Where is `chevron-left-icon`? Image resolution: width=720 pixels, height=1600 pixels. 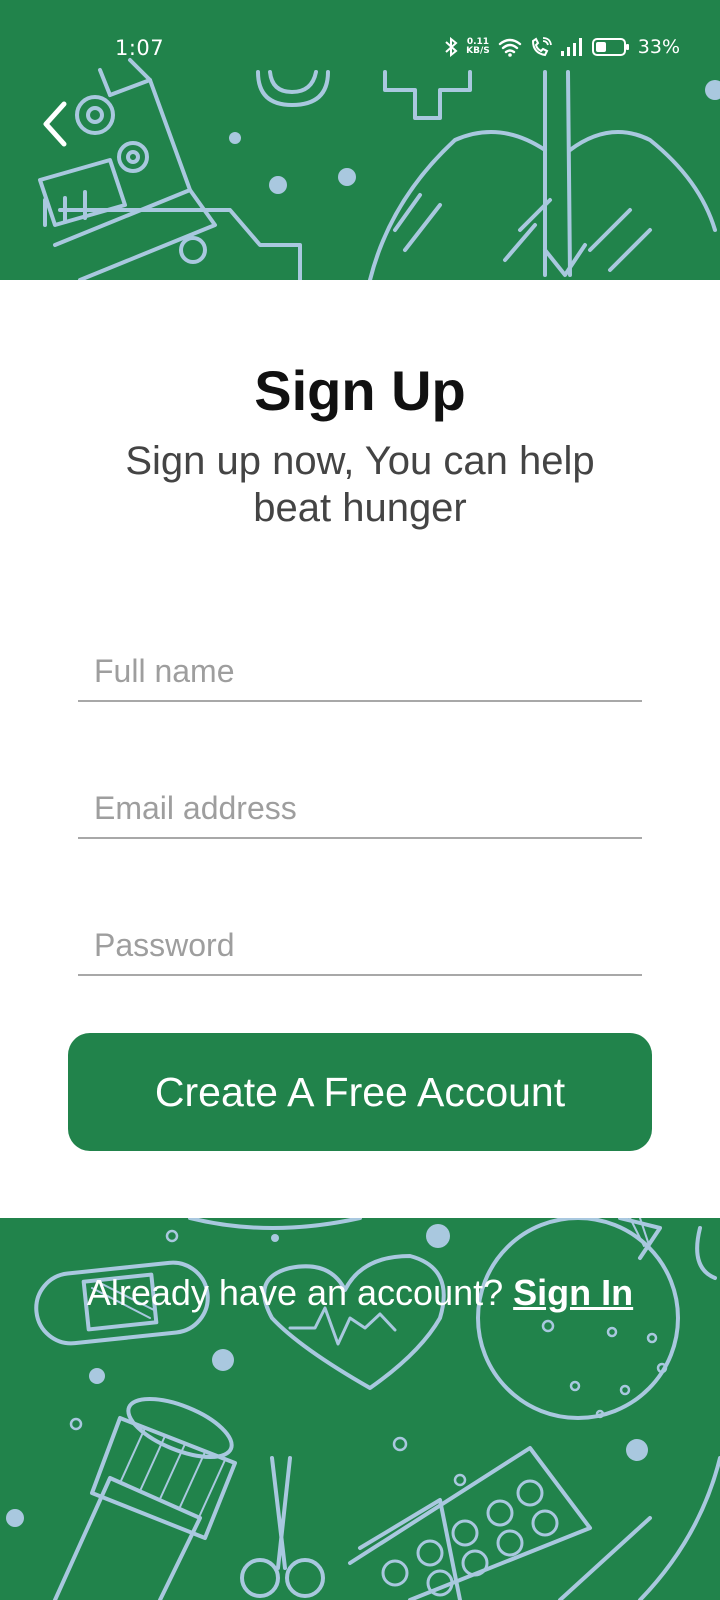 chevron-left-icon is located at coordinates (55, 124).